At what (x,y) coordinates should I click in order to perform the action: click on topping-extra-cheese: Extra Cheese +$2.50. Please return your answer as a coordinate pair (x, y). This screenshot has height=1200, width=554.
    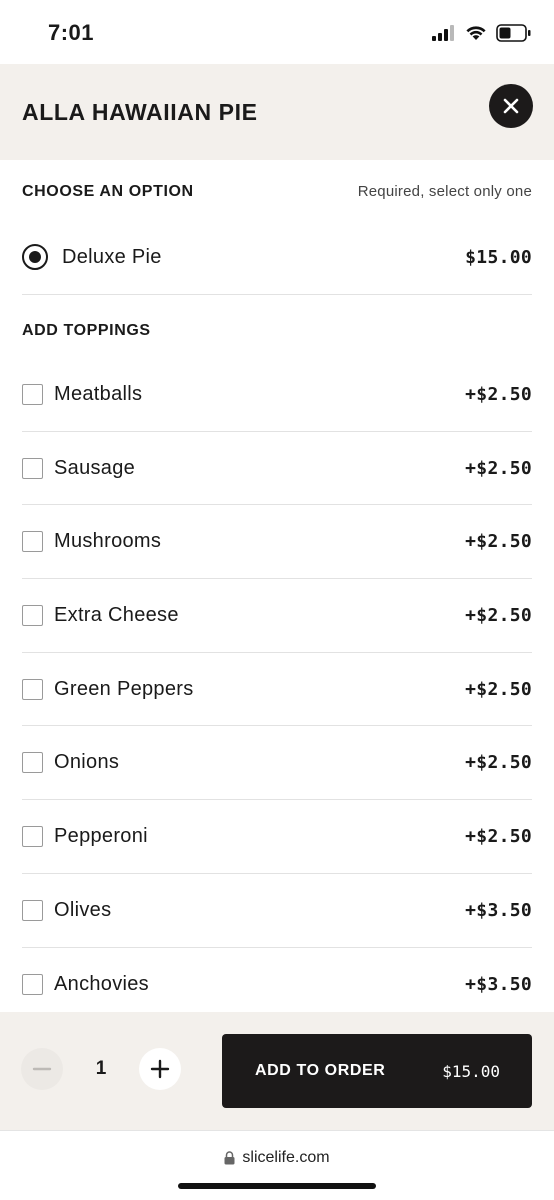
    Looking at the image, I should click on (277, 616).